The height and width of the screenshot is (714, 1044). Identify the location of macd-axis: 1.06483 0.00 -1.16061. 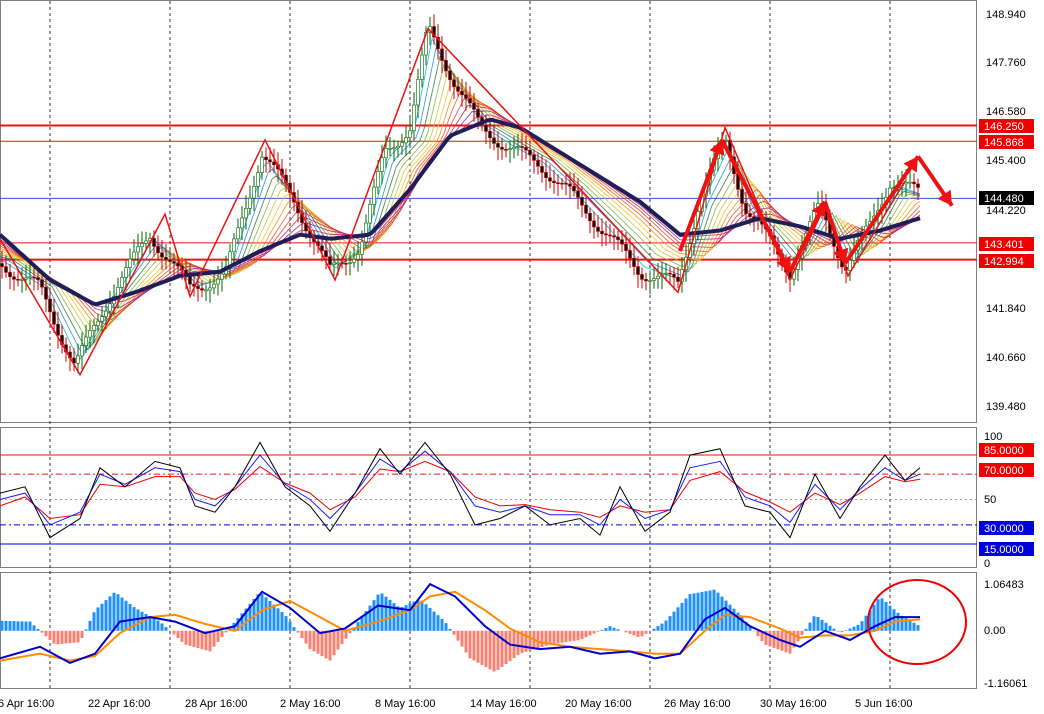
(1005, 634).